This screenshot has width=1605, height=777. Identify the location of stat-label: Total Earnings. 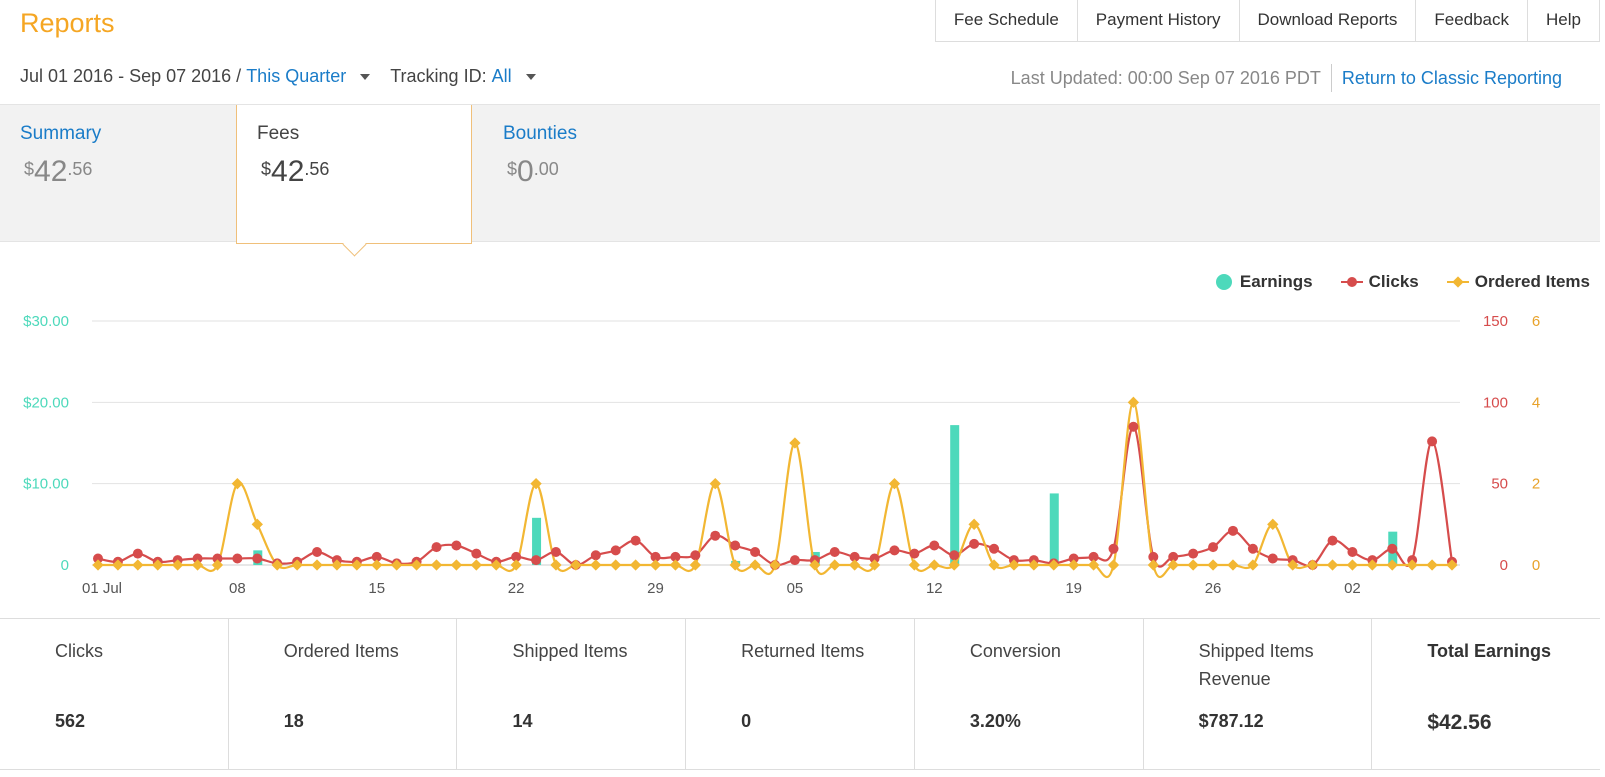
(1489, 651).